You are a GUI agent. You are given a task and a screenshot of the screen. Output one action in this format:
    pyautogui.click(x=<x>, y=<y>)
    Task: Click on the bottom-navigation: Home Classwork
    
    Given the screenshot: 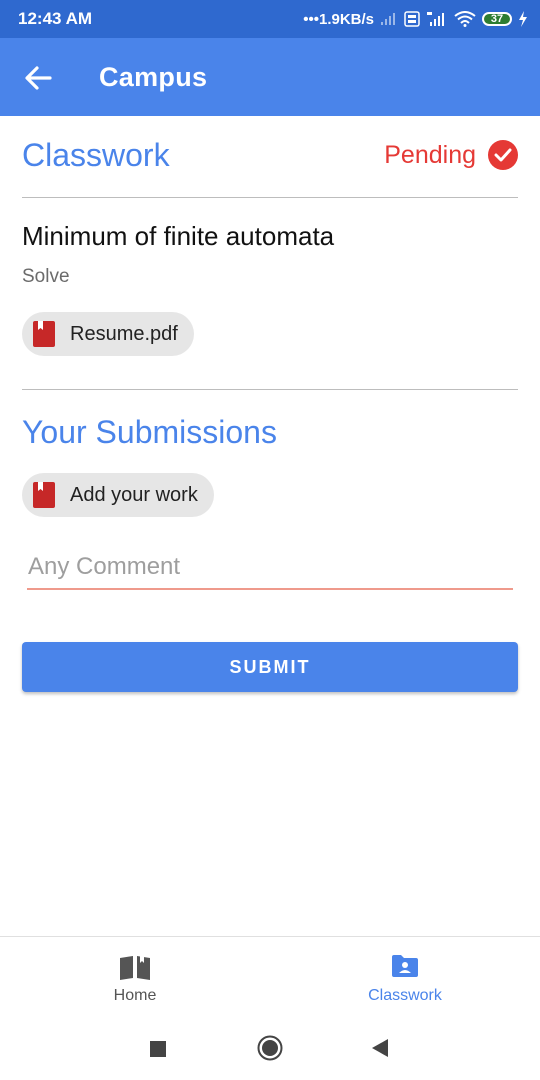 What is the action you would take?
    pyautogui.click(x=270, y=976)
    